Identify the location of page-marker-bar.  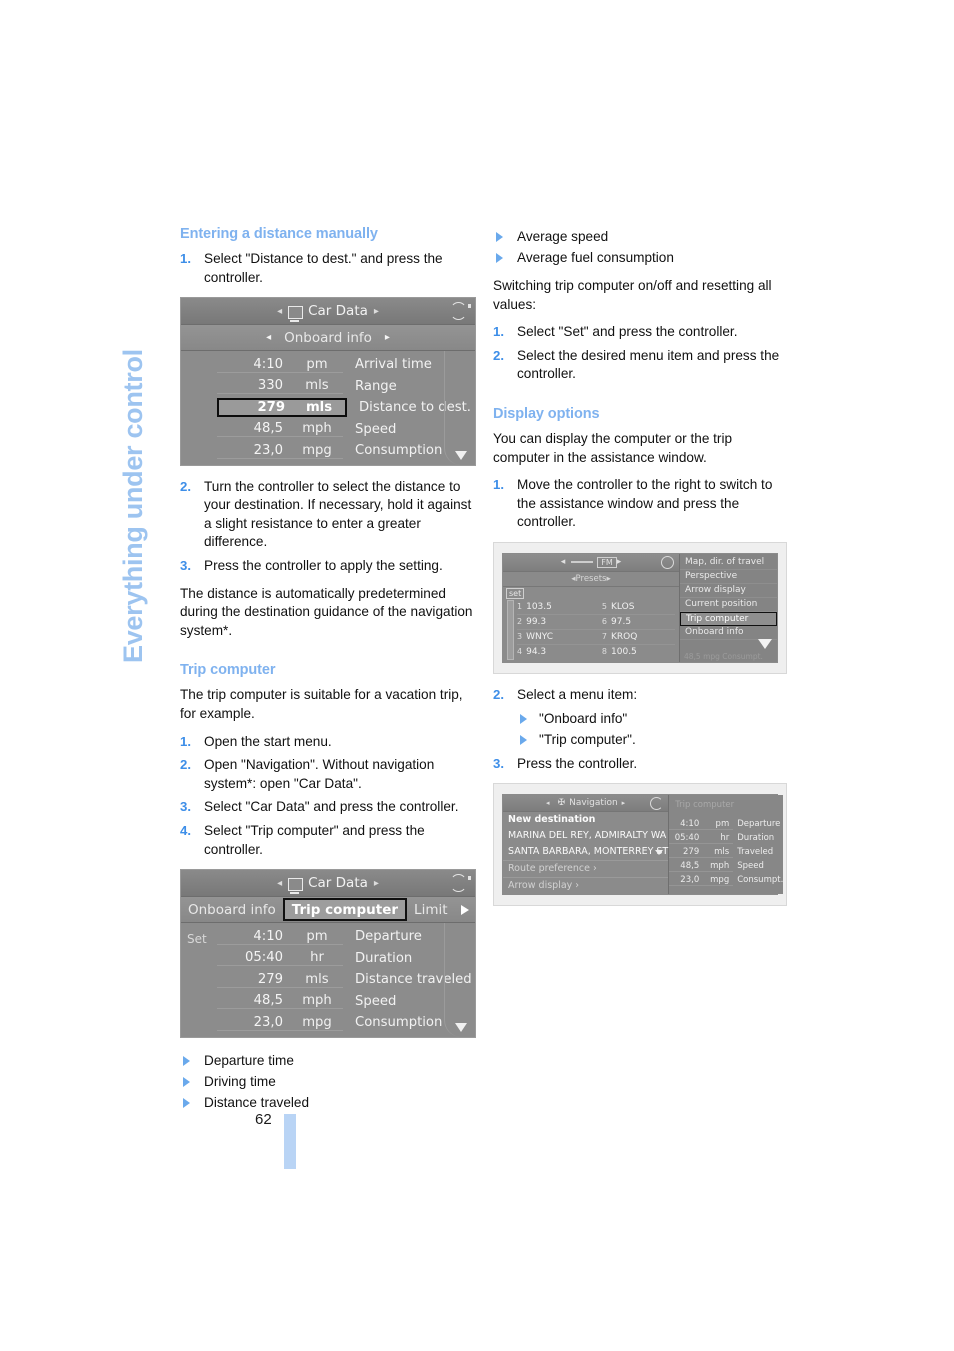
(290, 1141).